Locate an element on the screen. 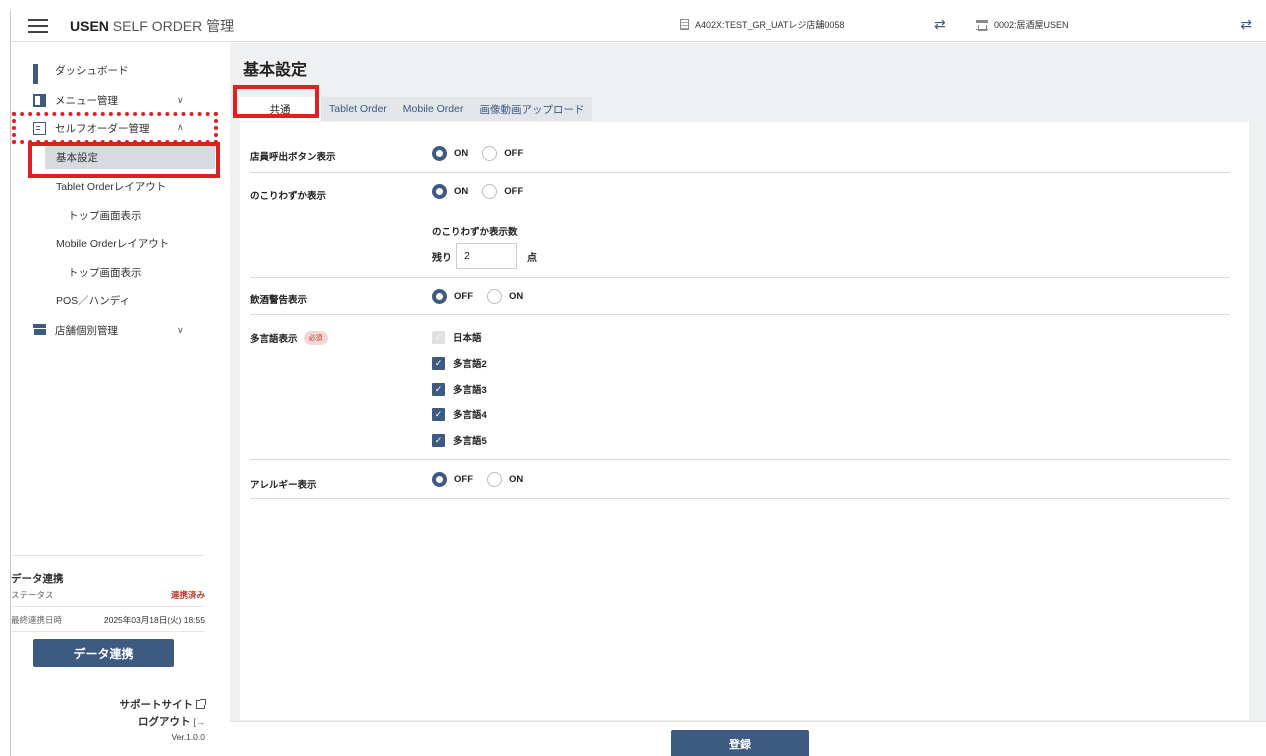 The height and width of the screenshot is (756, 1266). store-selector: A402X:TEST_GR_UATレジ店舗0058 is located at coordinates (762, 24).